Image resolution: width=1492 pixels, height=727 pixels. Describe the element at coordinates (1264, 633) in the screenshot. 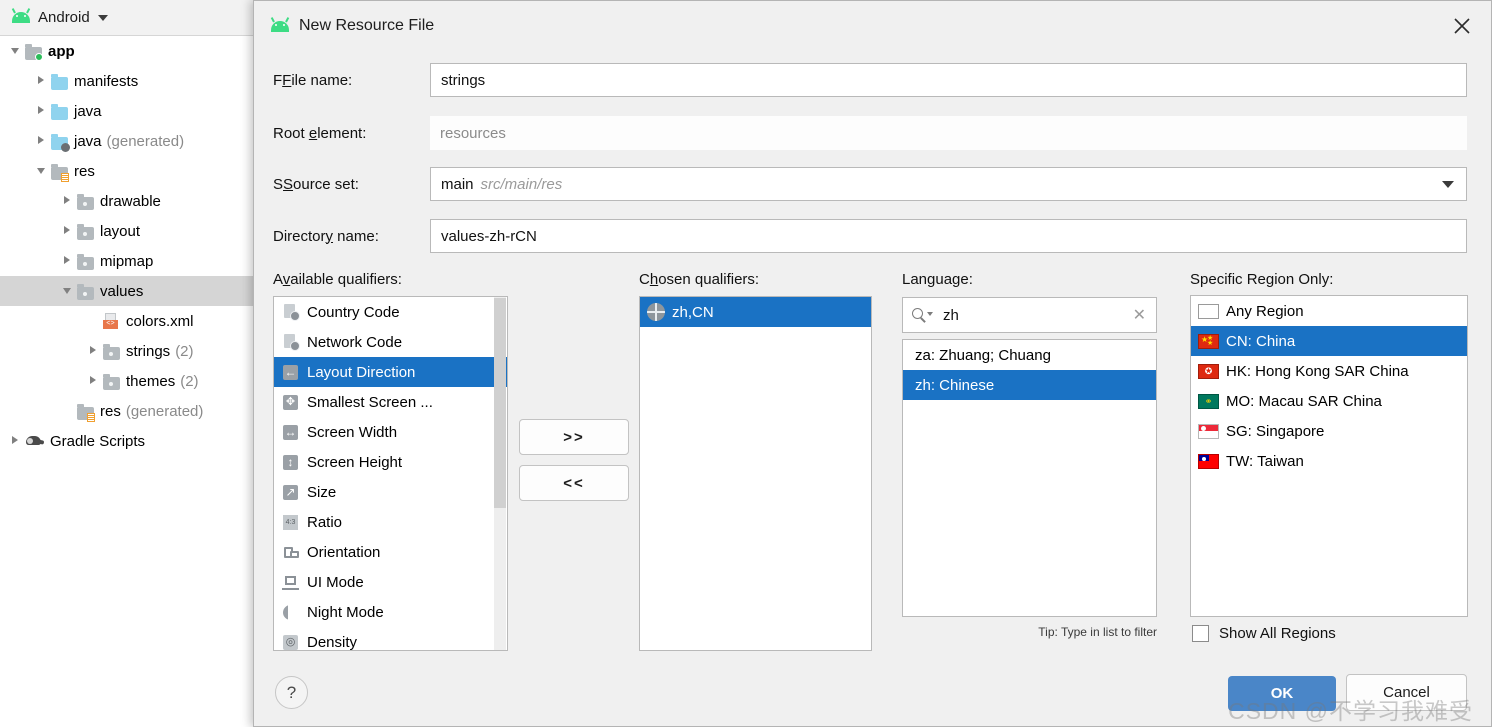

I see `show-all-regions-row: Show All Regions` at that location.